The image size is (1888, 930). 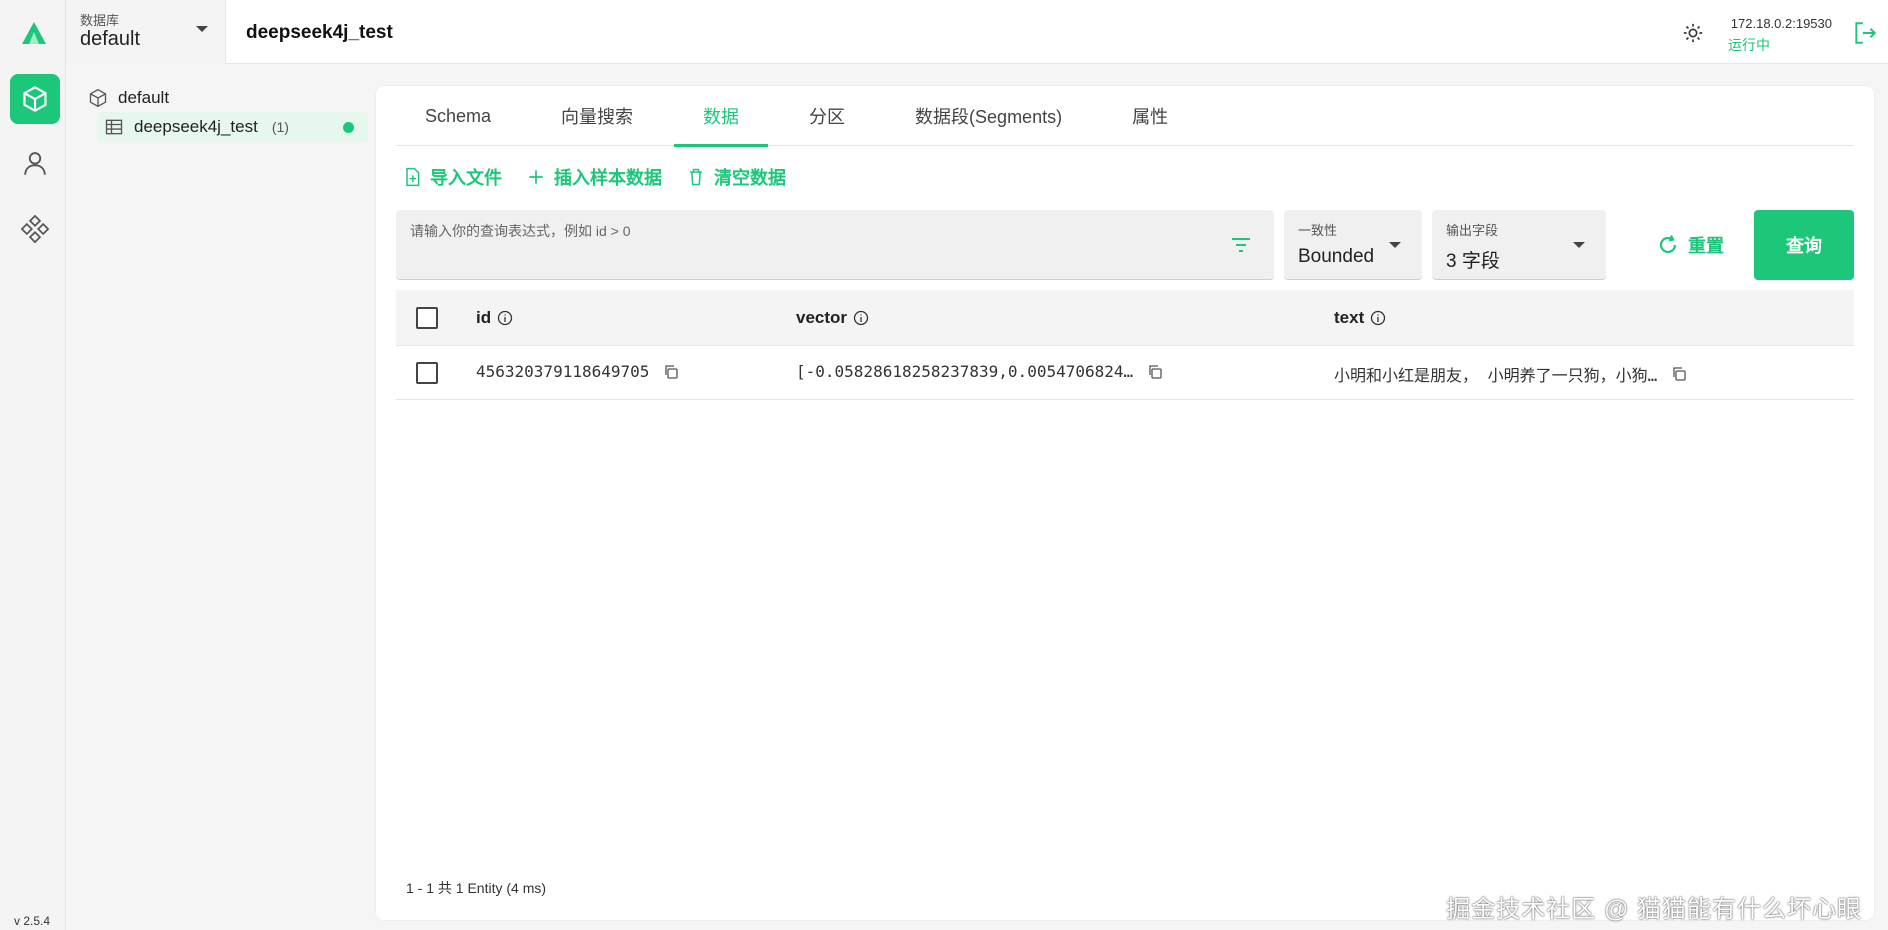 I want to click on column-header-text: text, so click(x=1360, y=318).